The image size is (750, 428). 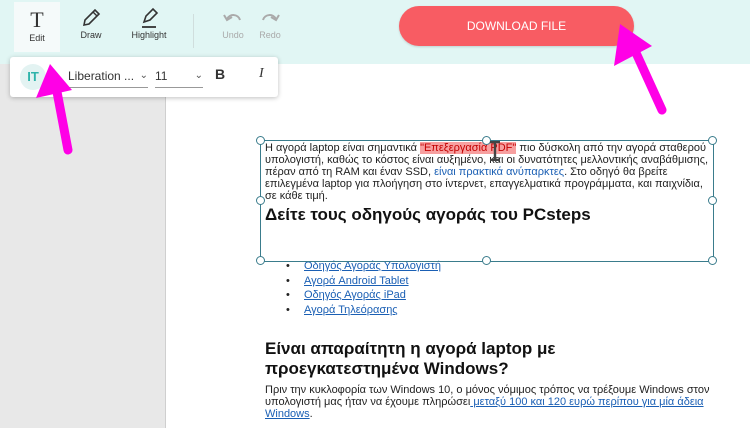 What do you see at coordinates (161, 76) in the screenshot?
I see `font-size-value: 11` at bounding box center [161, 76].